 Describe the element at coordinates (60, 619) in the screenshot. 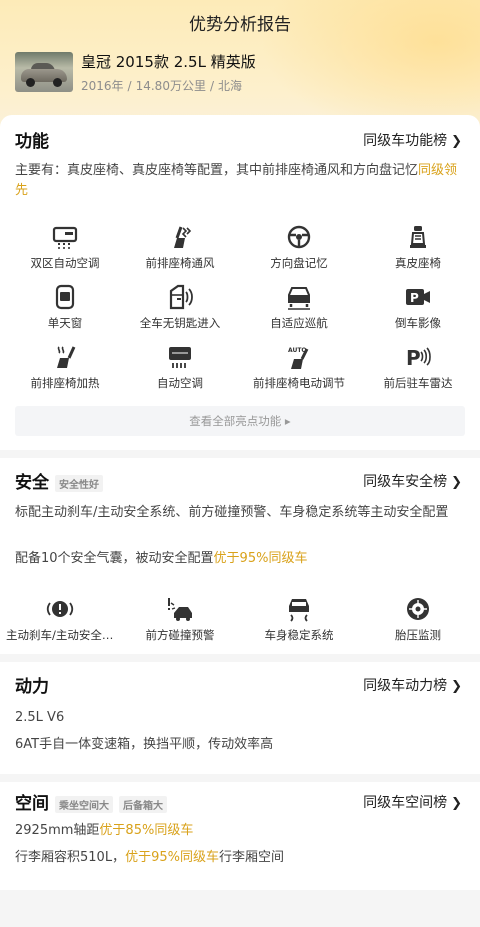

I see `safety-item: 主动刹车/主动安全系统` at that location.